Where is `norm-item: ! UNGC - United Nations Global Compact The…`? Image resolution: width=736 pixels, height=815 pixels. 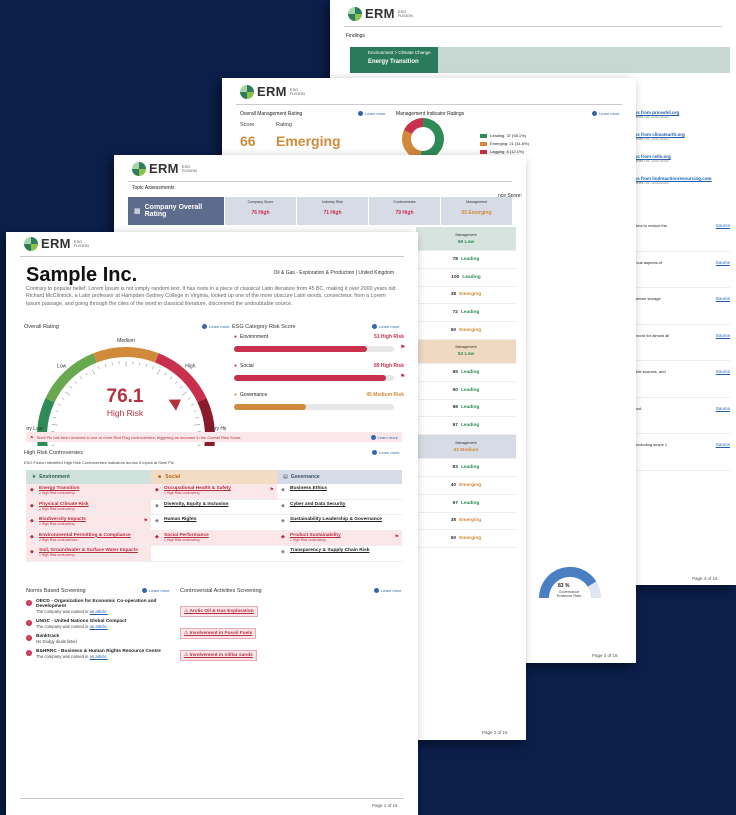 norm-item: ! UNGC - United Nations Global Compact The… is located at coordinates (100, 624).